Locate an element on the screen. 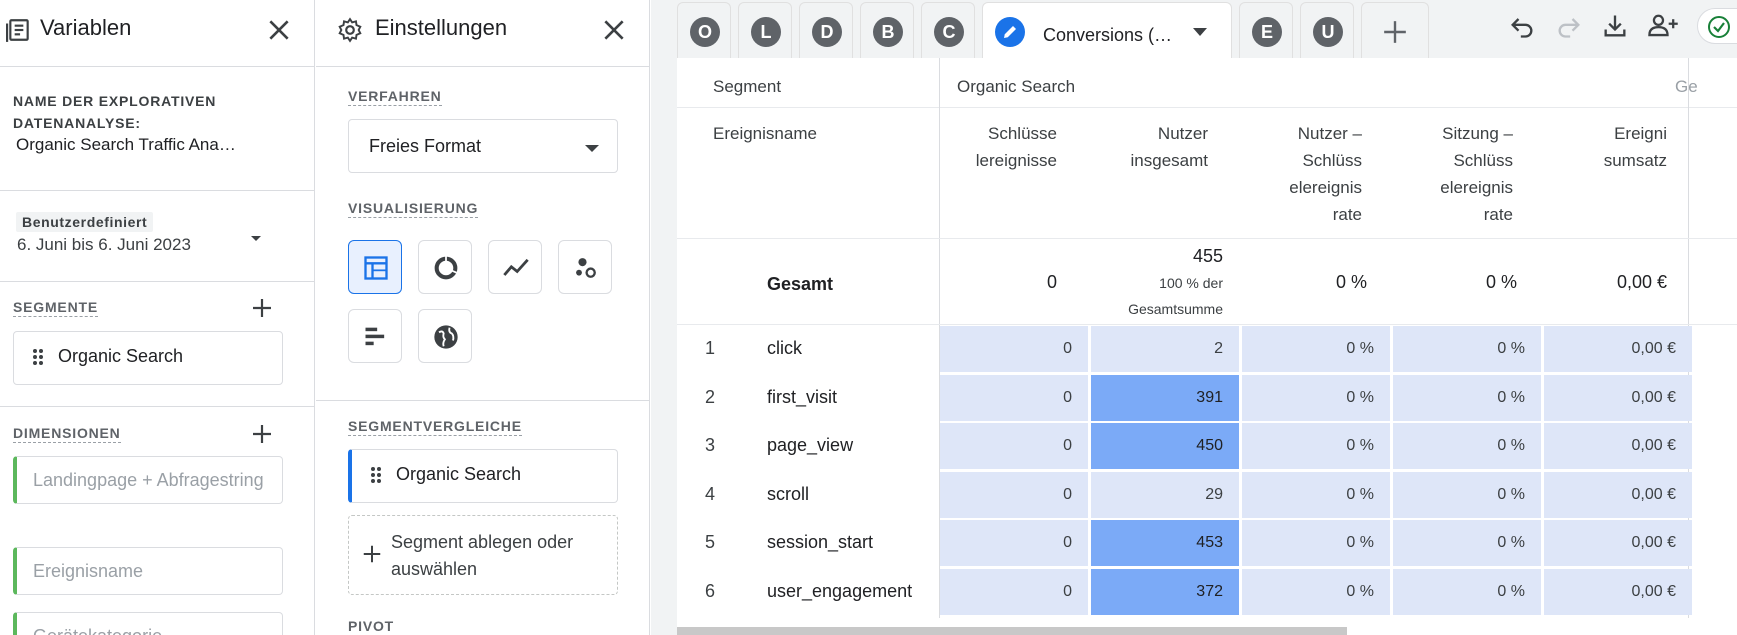 The width and height of the screenshot is (1737, 635). add-segment-icon is located at coordinates (262, 308).